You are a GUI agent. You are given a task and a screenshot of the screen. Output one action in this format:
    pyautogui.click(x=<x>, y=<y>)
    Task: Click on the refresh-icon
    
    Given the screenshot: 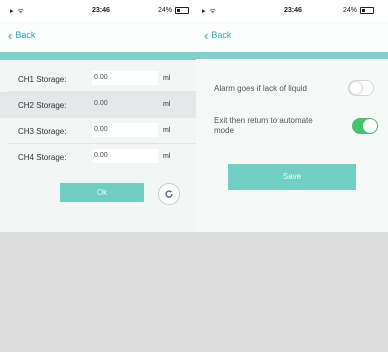 What is the action you would take?
    pyautogui.click(x=169, y=194)
    